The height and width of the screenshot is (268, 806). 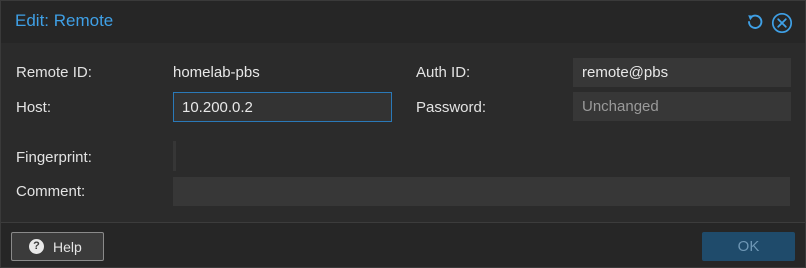 I want to click on auth-id-label: Auth ID:, so click(x=443, y=72).